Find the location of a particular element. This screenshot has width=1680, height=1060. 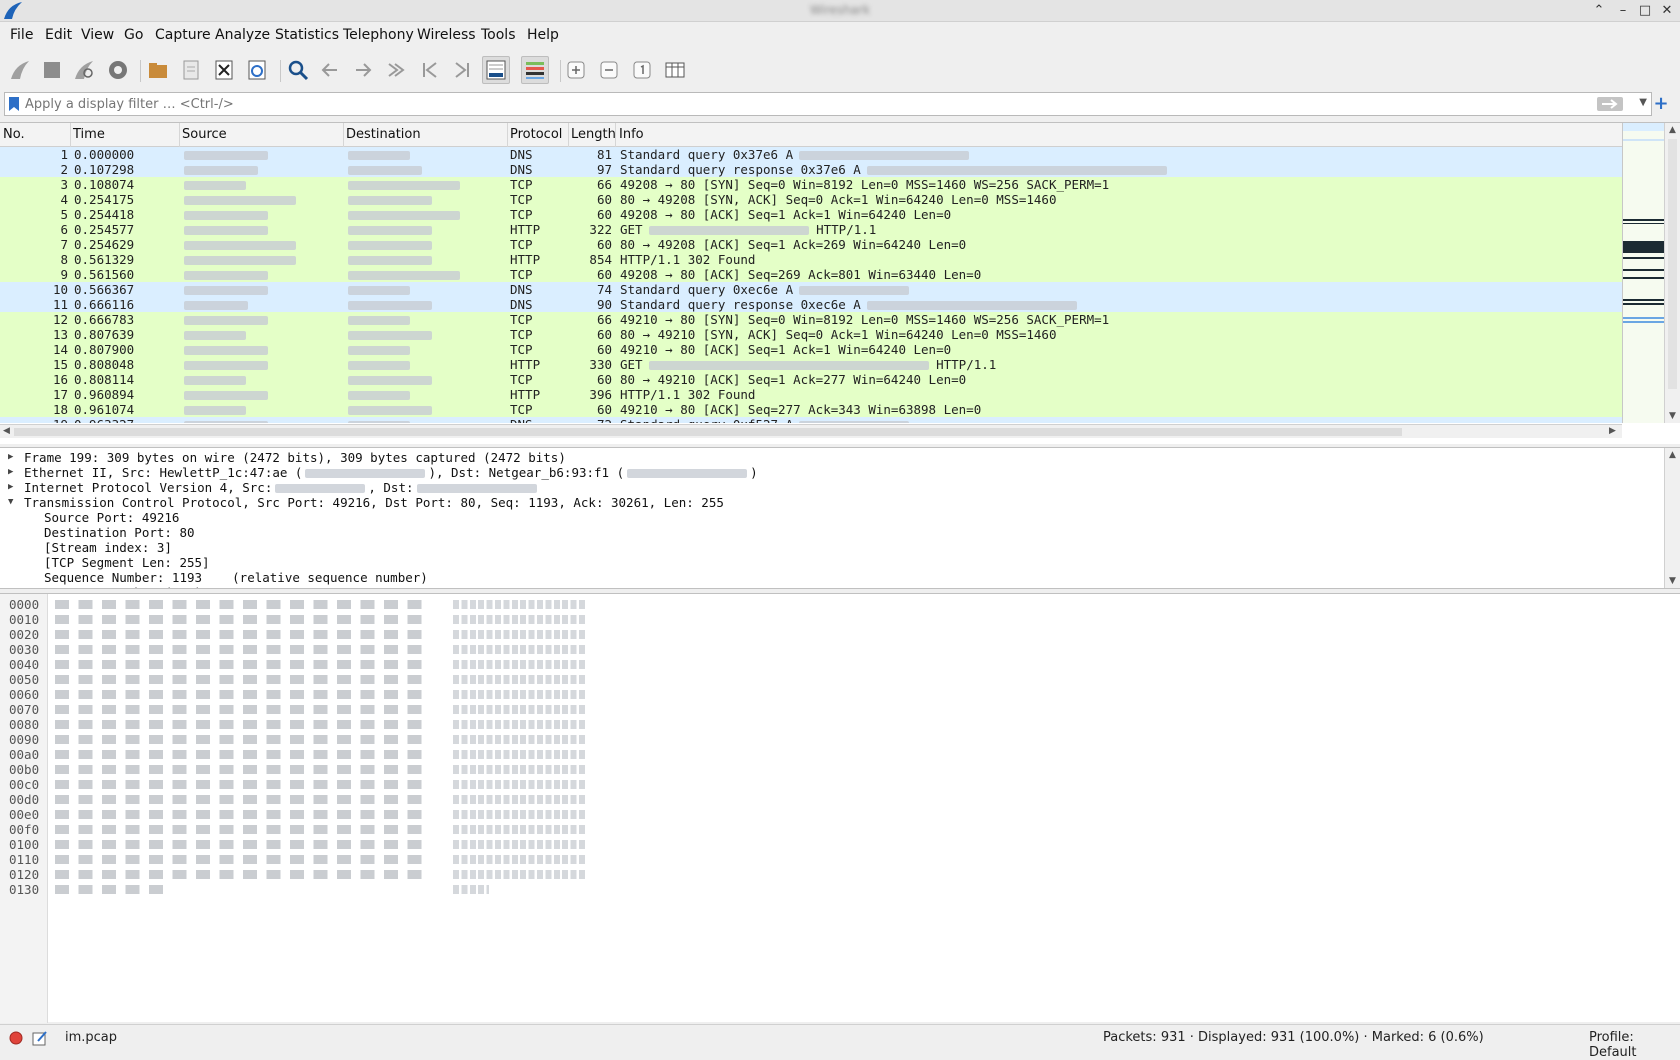

scroll-right-icon: ▶ is located at coordinates (1612, 431).